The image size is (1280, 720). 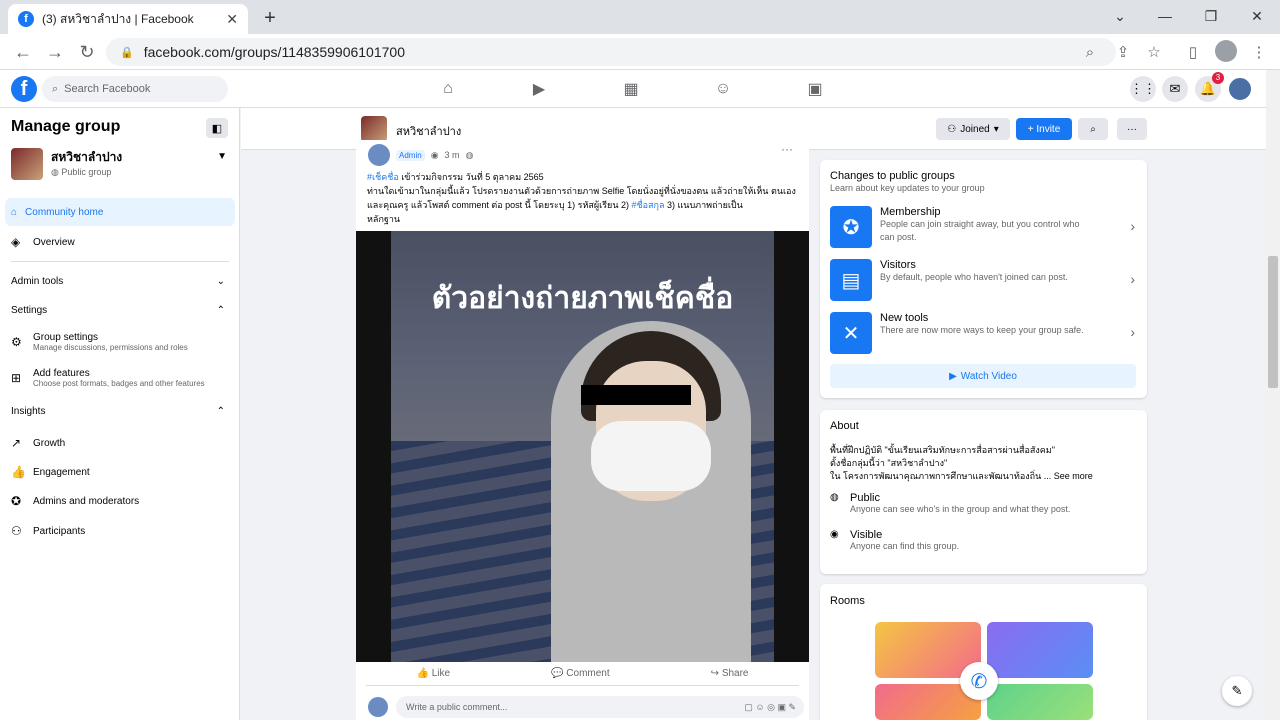 What do you see at coordinates (1273, 322) in the screenshot?
I see `scrollbar-thumb` at bounding box center [1273, 322].